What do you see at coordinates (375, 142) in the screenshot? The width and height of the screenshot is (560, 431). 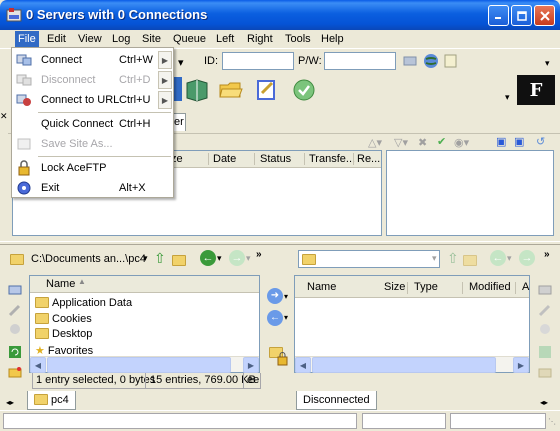 I see `arrow-up-icon: △▾` at bounding box center [375, 142].